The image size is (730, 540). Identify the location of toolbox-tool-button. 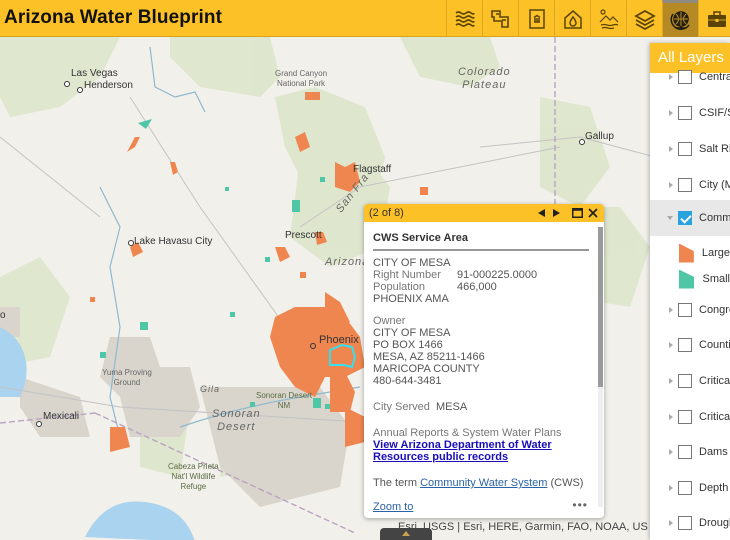
(714, 18).